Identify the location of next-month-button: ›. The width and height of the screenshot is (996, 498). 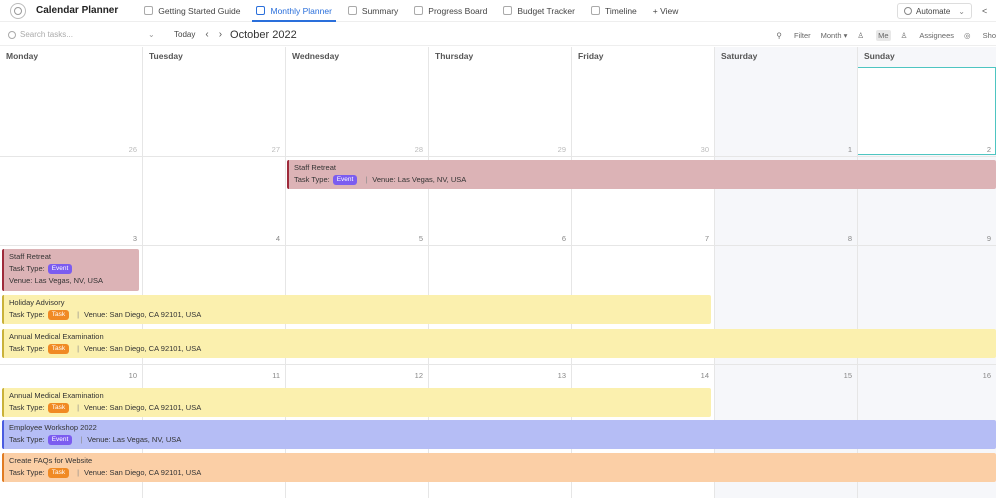
(220, 34).